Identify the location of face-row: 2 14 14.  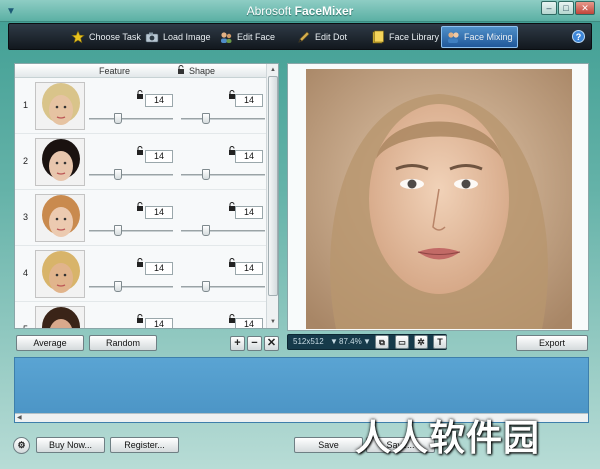
(141, 162).